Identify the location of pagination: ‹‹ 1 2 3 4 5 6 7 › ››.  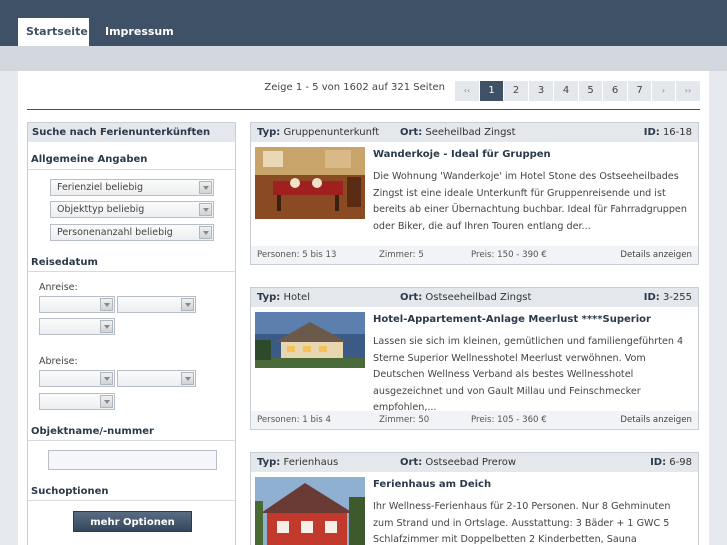
(577, 91).